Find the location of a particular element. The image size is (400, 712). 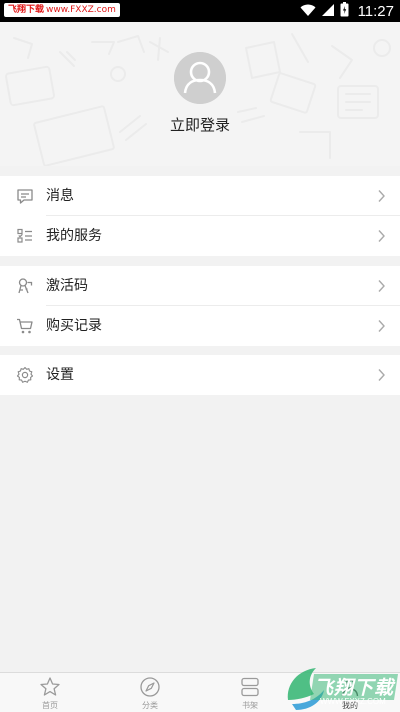

menu-item-label: 设置 is located at coordinates (60, 375).